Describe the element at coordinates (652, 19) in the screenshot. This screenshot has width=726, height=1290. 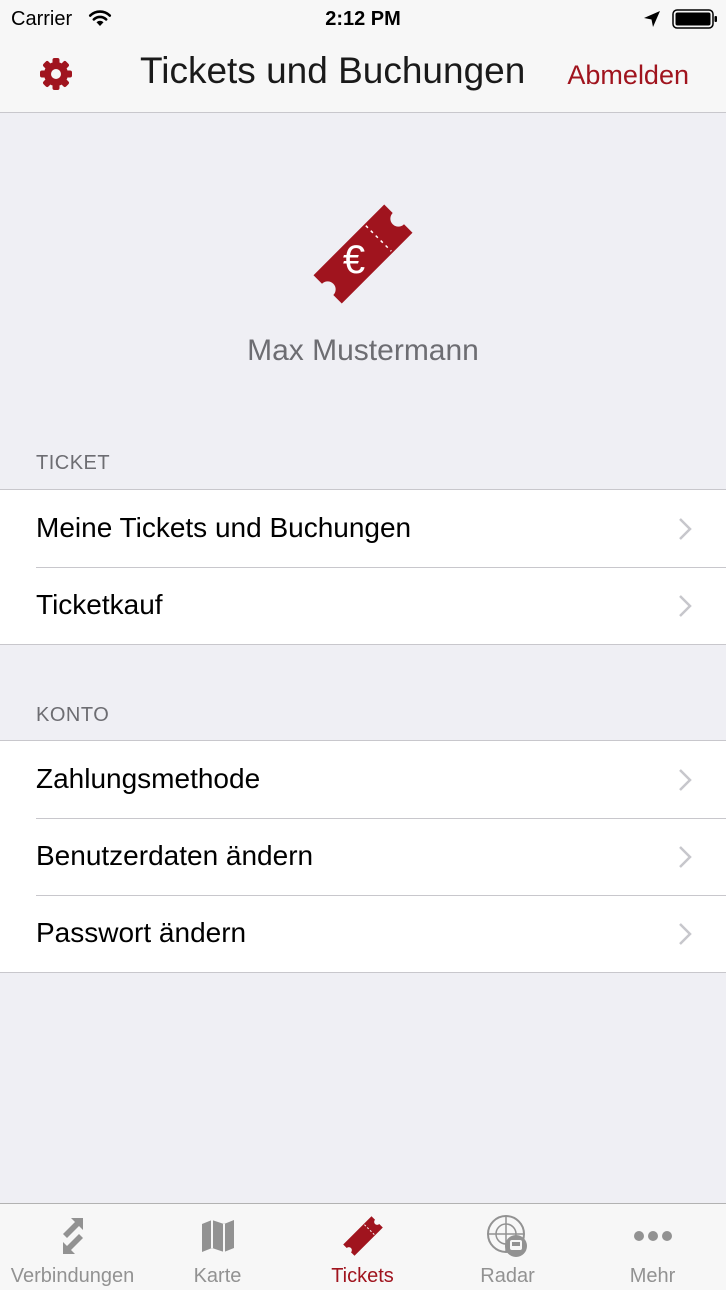
I see `location-arrow-icon` at that location.